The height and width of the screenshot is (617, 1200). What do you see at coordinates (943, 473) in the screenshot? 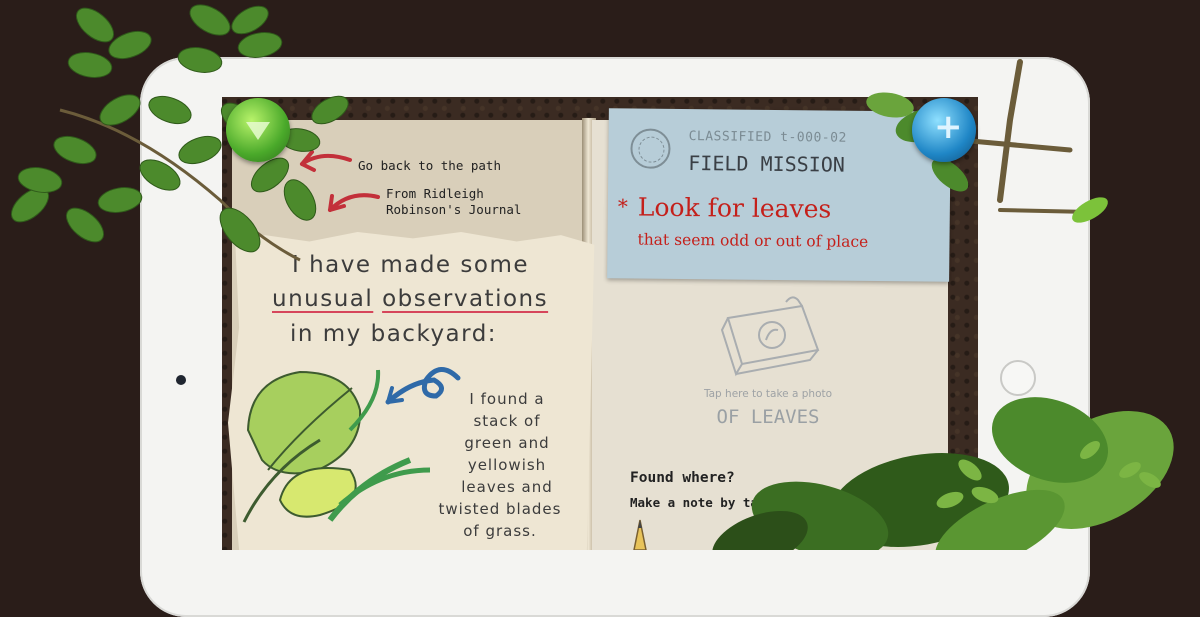
I see `foliage-bottom-right` at bounding box center [943, 473].